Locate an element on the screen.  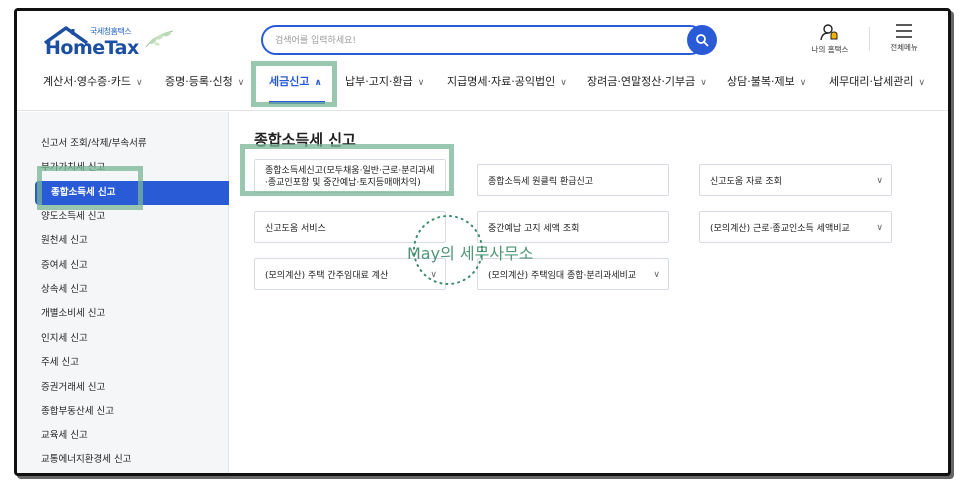
gnb-item-incentive: 장려금·연말정산·기부금 ∨ is located at coordinates (647, 91).